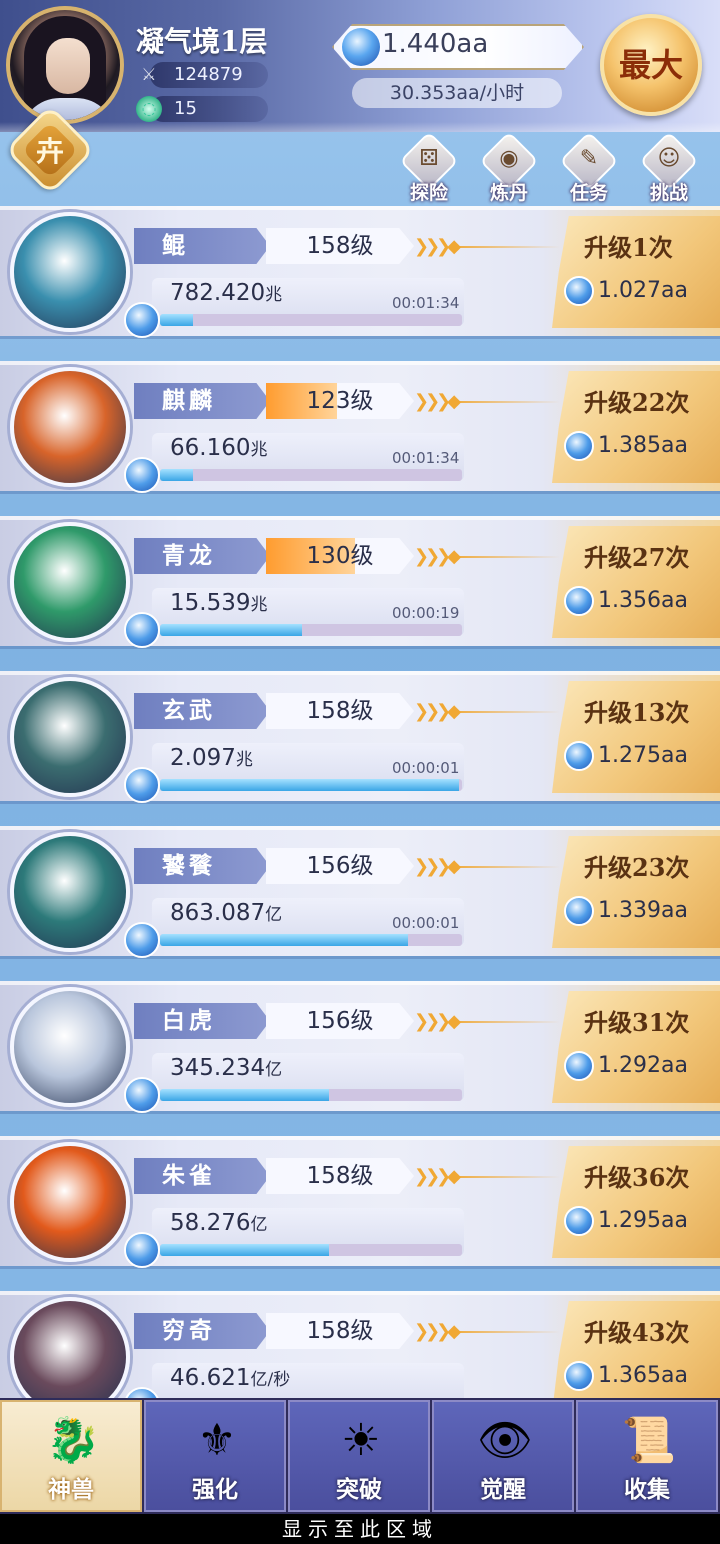 The height and width of the screenshot is (1544, 720). Describe the element at coordinates (643, 755) in the screenshot. I see `upgrade-cost: 1.275aa` at that location.